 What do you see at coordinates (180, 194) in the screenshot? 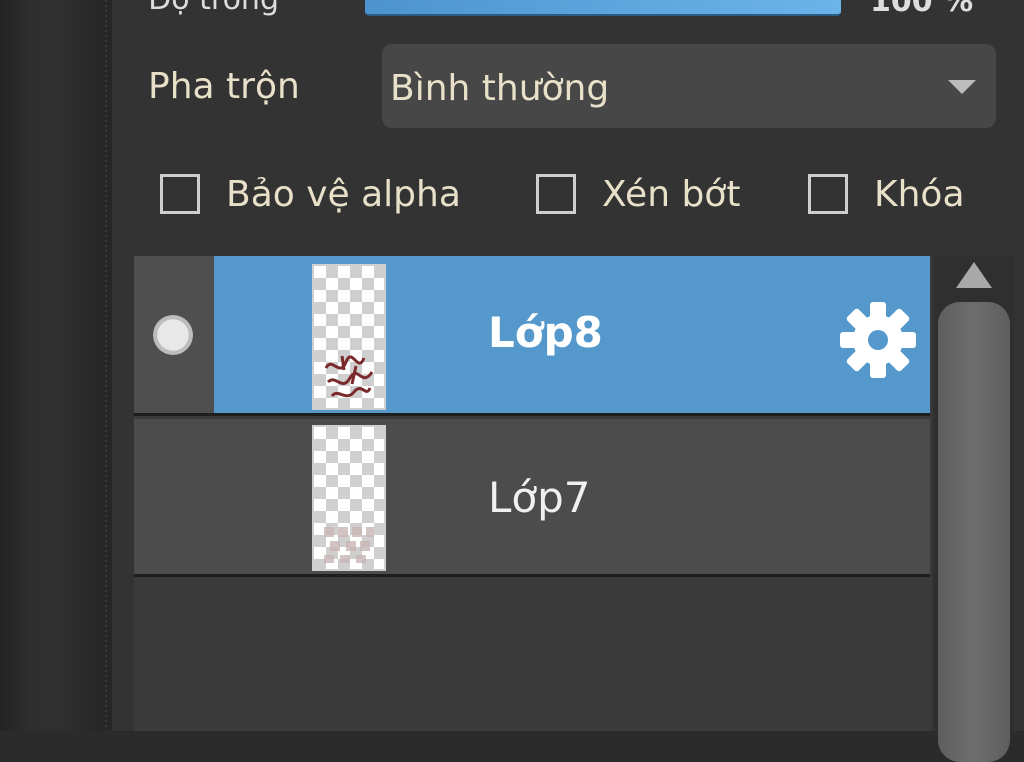
I see `protect-alpha-checkbox` at bounding box center [180, 194].